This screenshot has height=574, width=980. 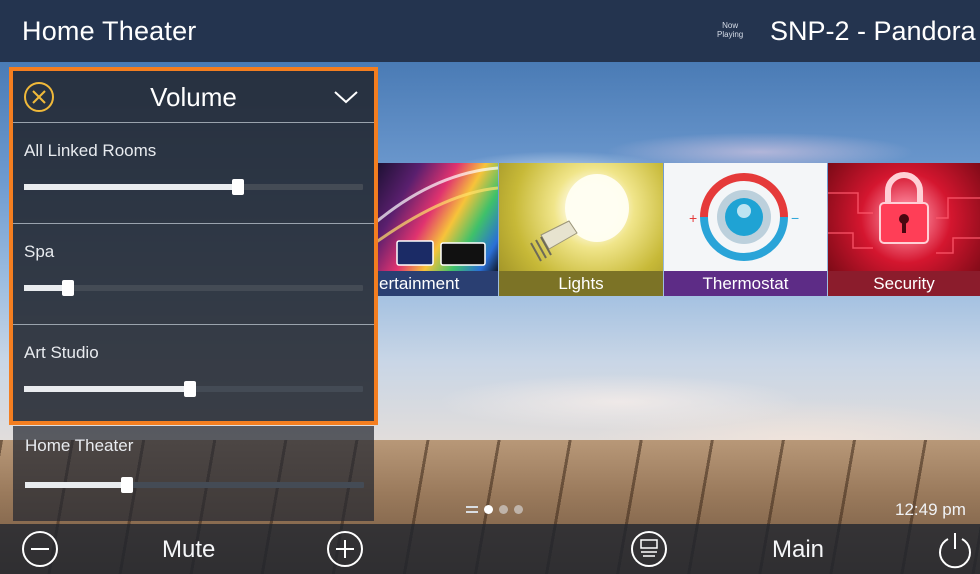 I want to click on tile-lights-label: Lights, so click(x=581, y=283).